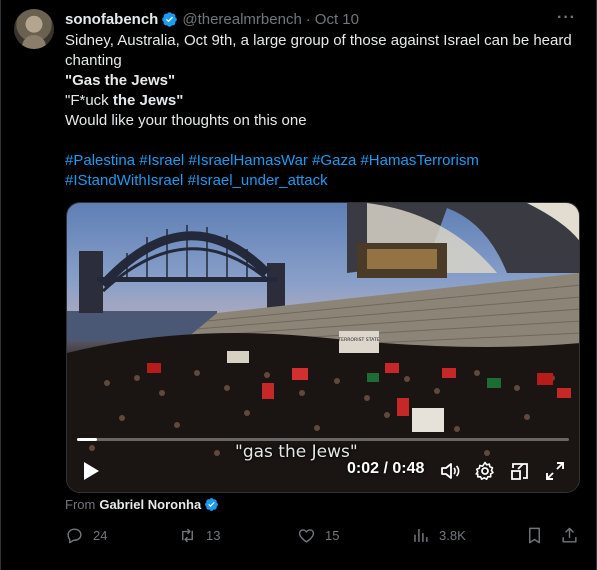 Image resolution: width=597 pixels, height=570 pixels. I want to click on source-label: From, so click(80, 504).